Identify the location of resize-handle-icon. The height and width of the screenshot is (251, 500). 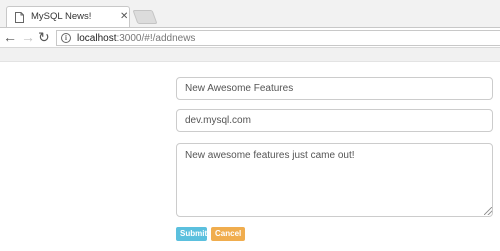
(488, 211).